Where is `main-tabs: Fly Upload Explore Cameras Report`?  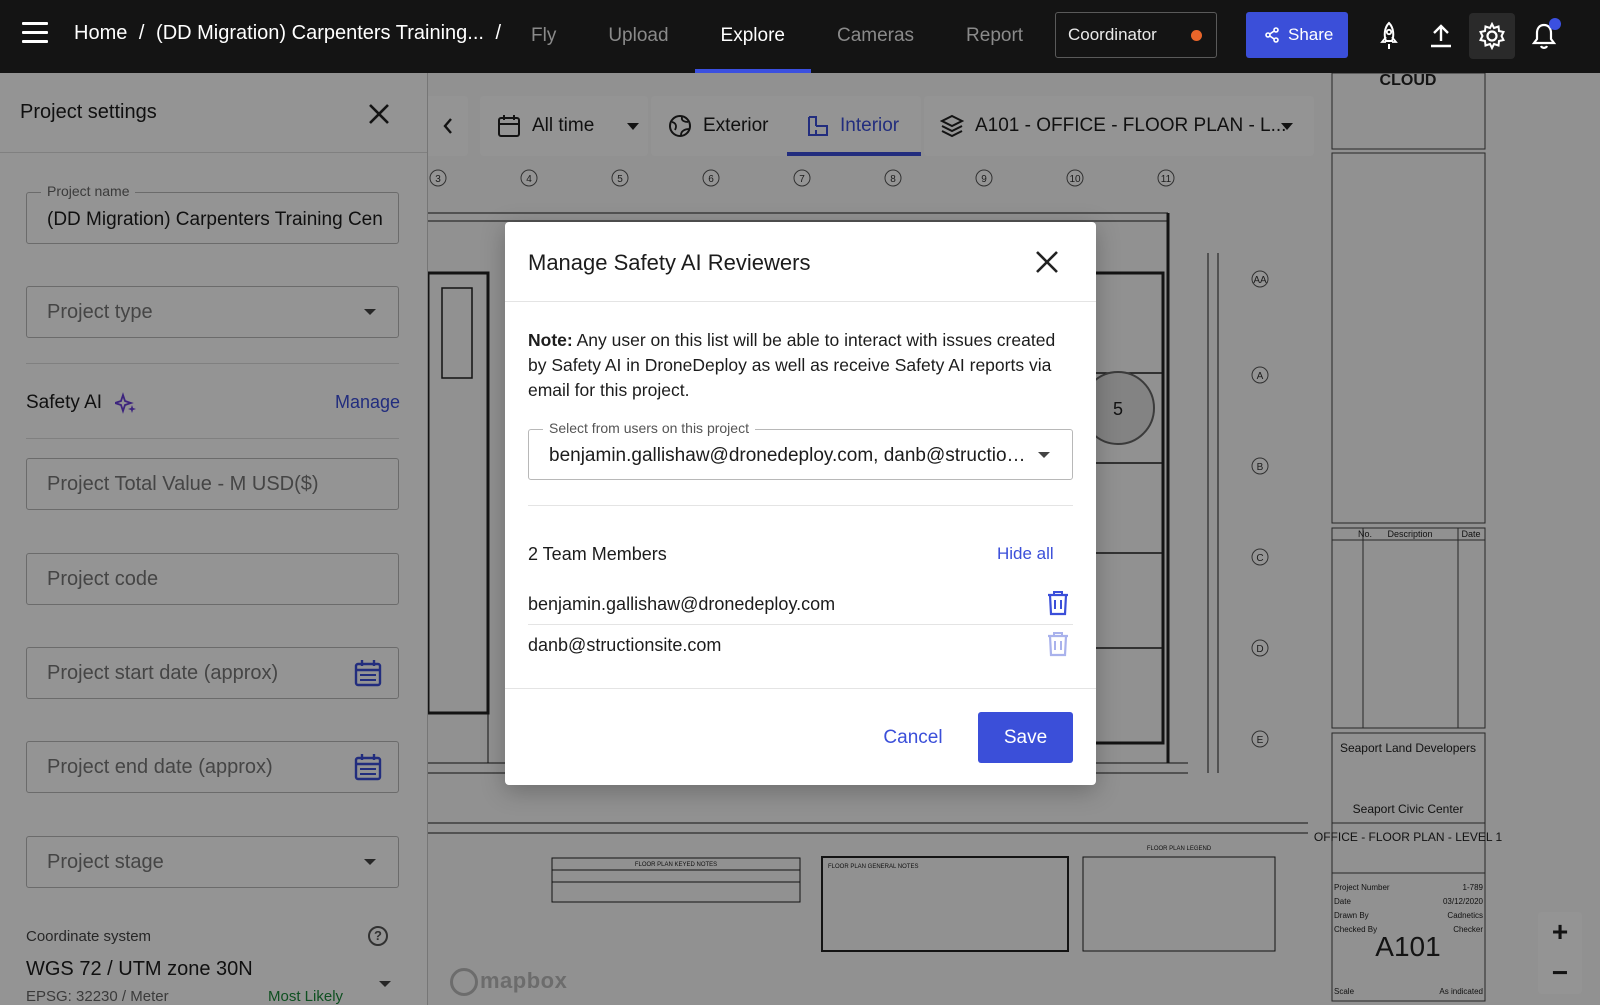 main-tabs: Fly Upload Explore Cameras Report is located at coordinates (777, 36).